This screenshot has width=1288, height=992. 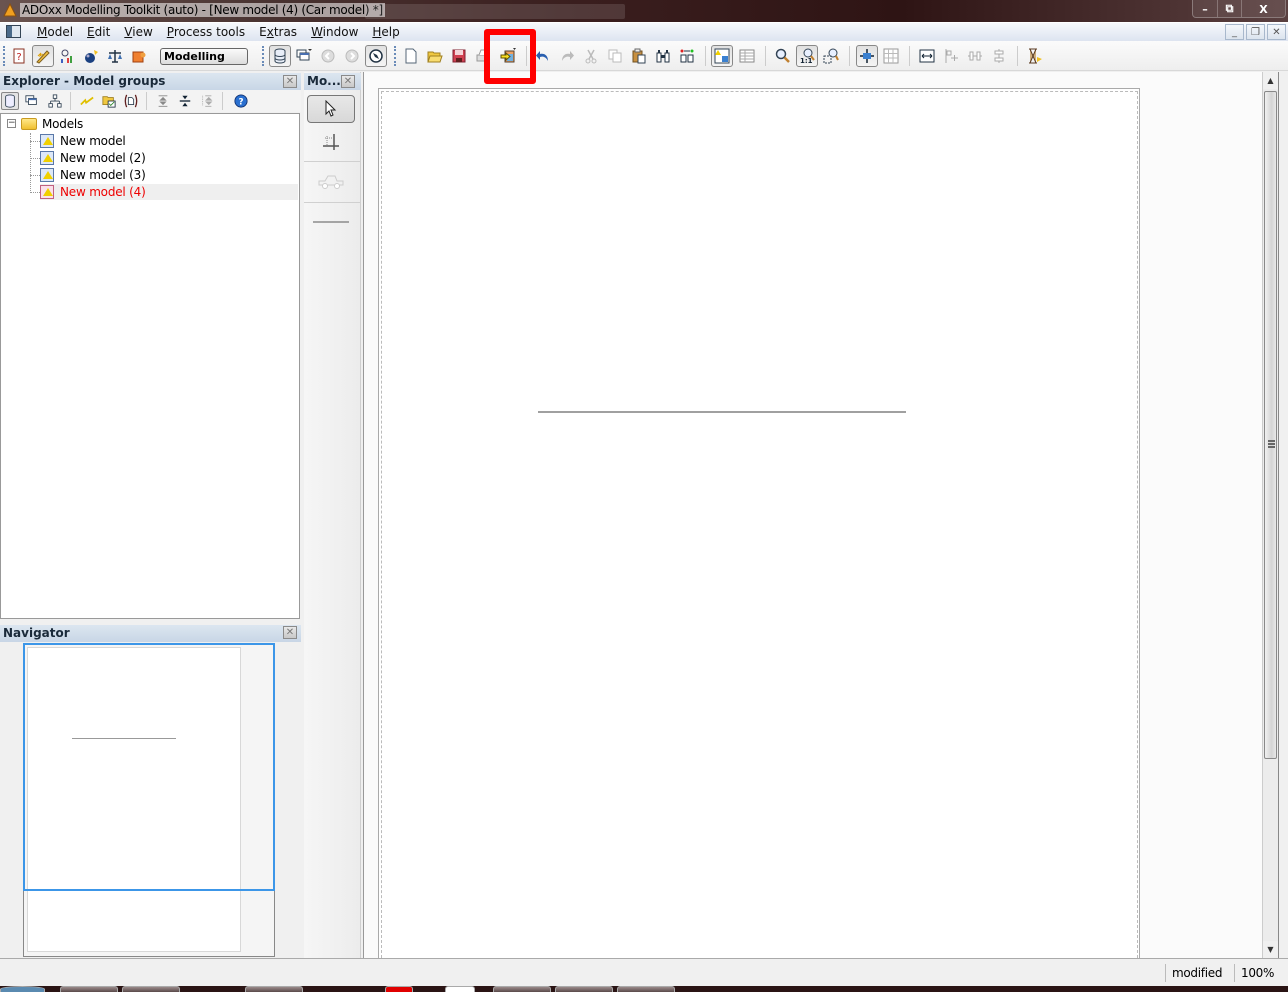 What do you see at coordinates (999, 56) in the screenshot?
I see `align-horizontal-center-button` at bounding box center [999, 56].